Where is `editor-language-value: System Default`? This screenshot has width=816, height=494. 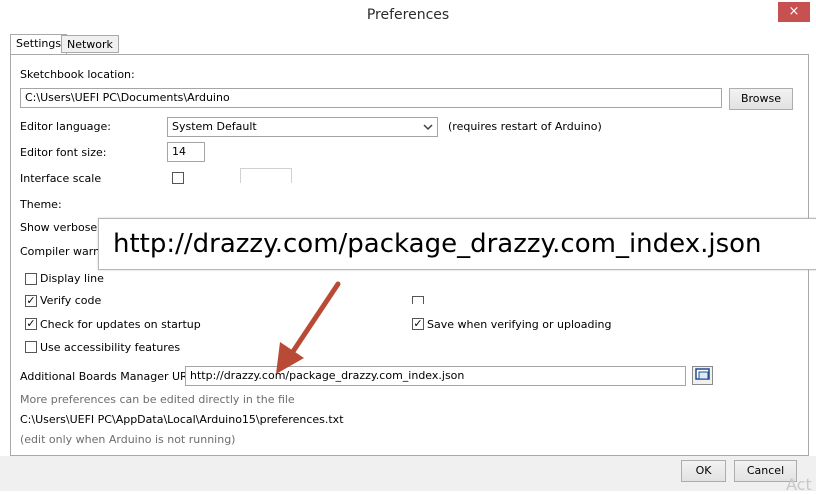 editor-language-value: System Default is located at coordinates (214, 126).